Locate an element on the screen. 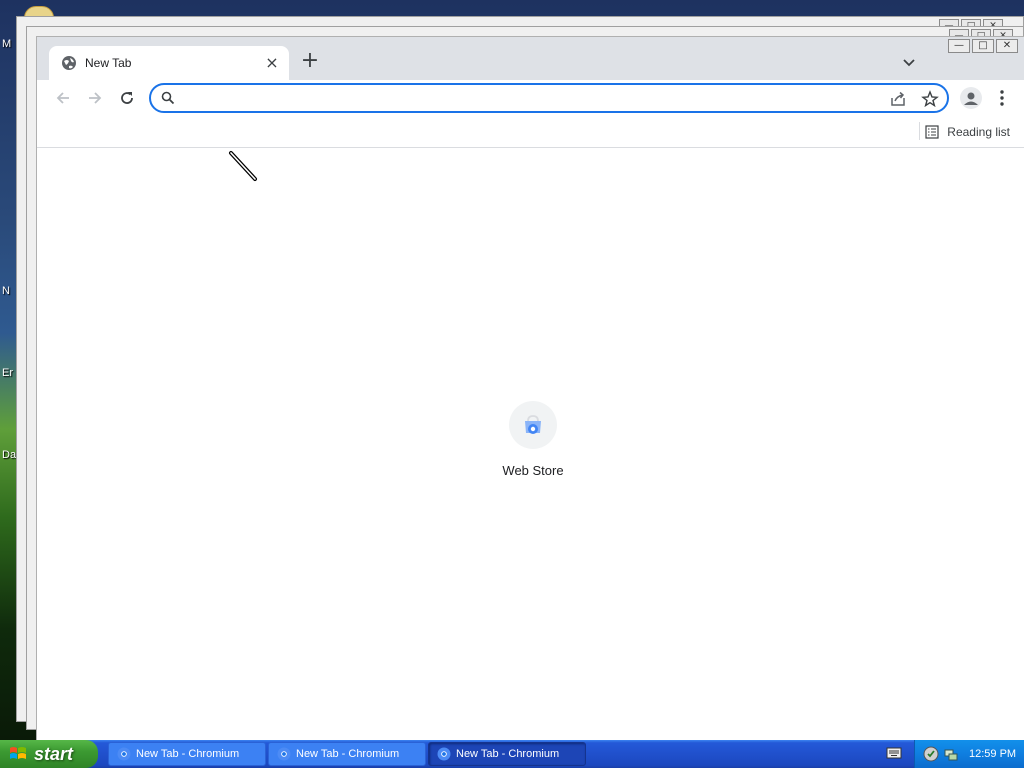  reload-icon is located at coordinates (127, 98).